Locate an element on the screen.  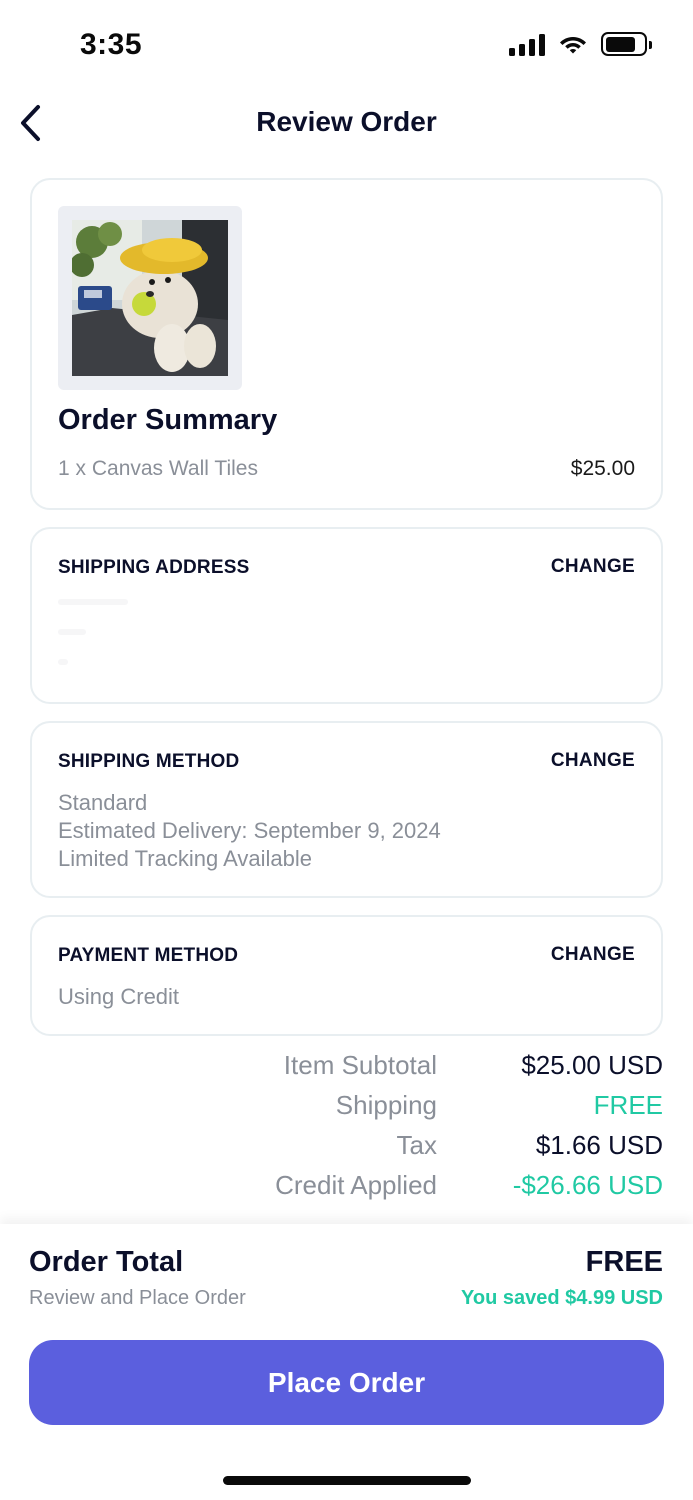
redacted-address is located at coordinates (93, 644).